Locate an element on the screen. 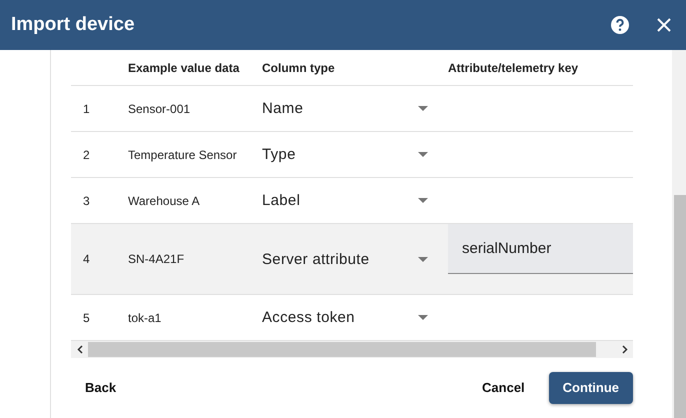  column-type-select: Name is located at coordinates (355, 108).